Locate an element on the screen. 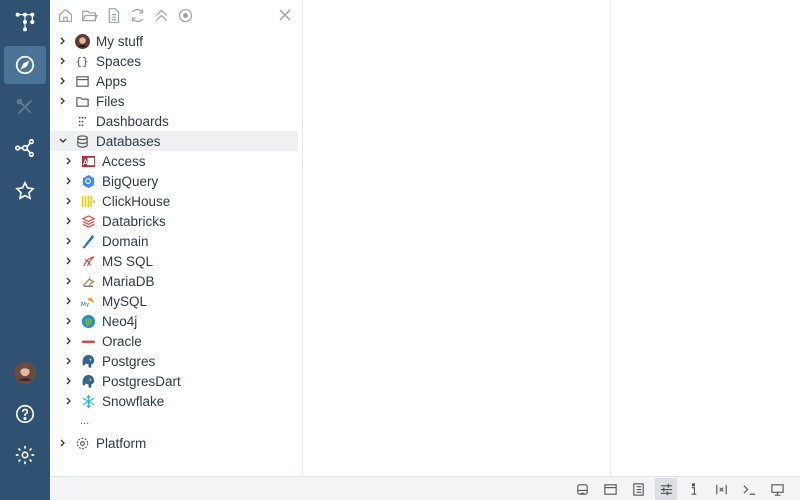 The height and width of the screenshot is (500, 800). tree-item-my-stuff: My stuff is located at coordinates (176, 41).